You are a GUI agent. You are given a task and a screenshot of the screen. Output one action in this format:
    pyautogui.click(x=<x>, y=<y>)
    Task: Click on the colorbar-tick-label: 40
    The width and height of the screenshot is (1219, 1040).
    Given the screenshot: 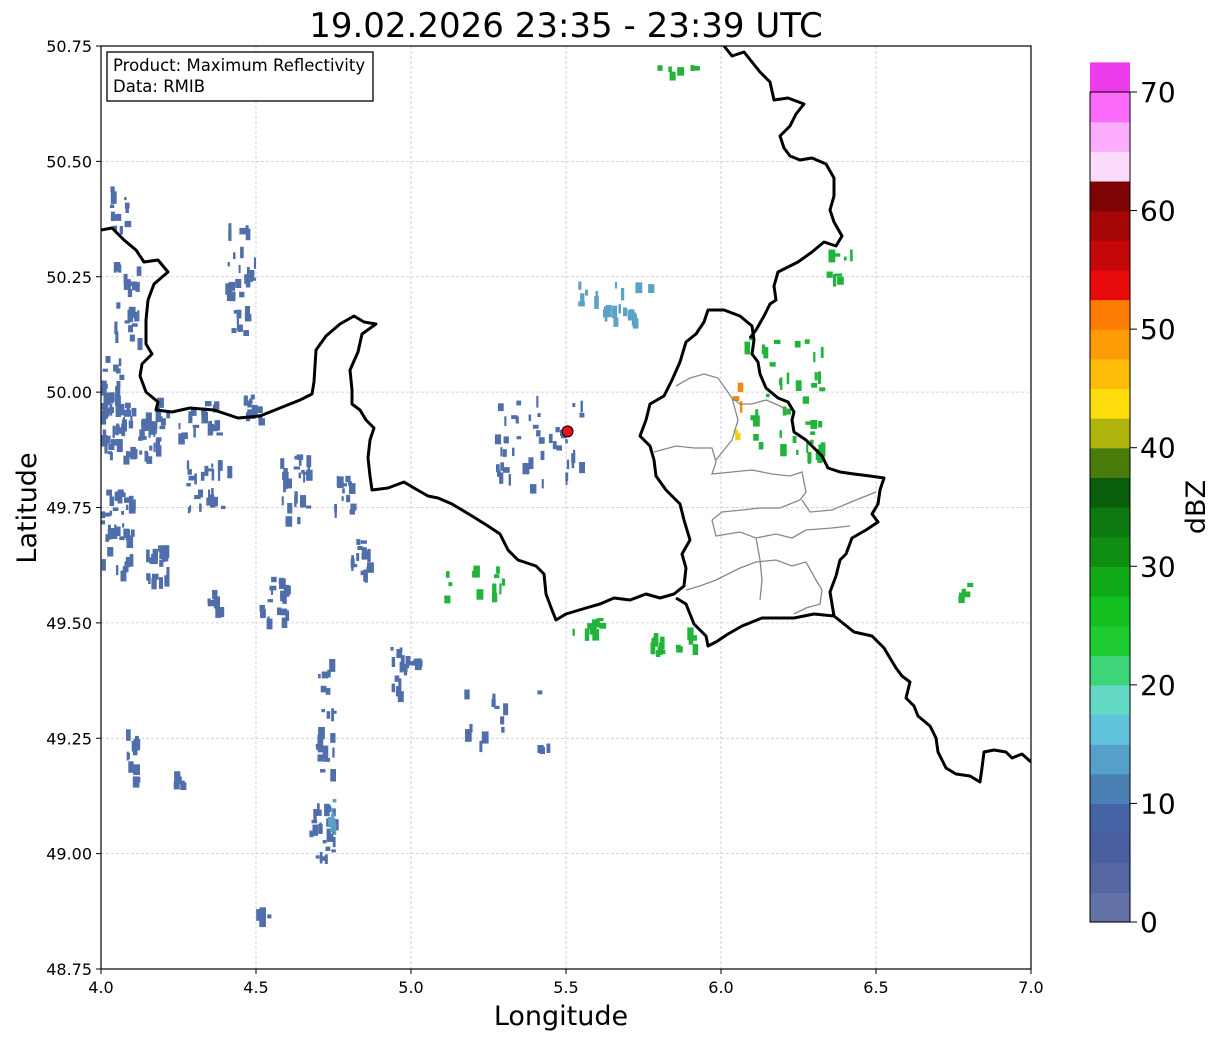 What is the action you would take?
    pyautogui.click(x=1158, y=448)
    